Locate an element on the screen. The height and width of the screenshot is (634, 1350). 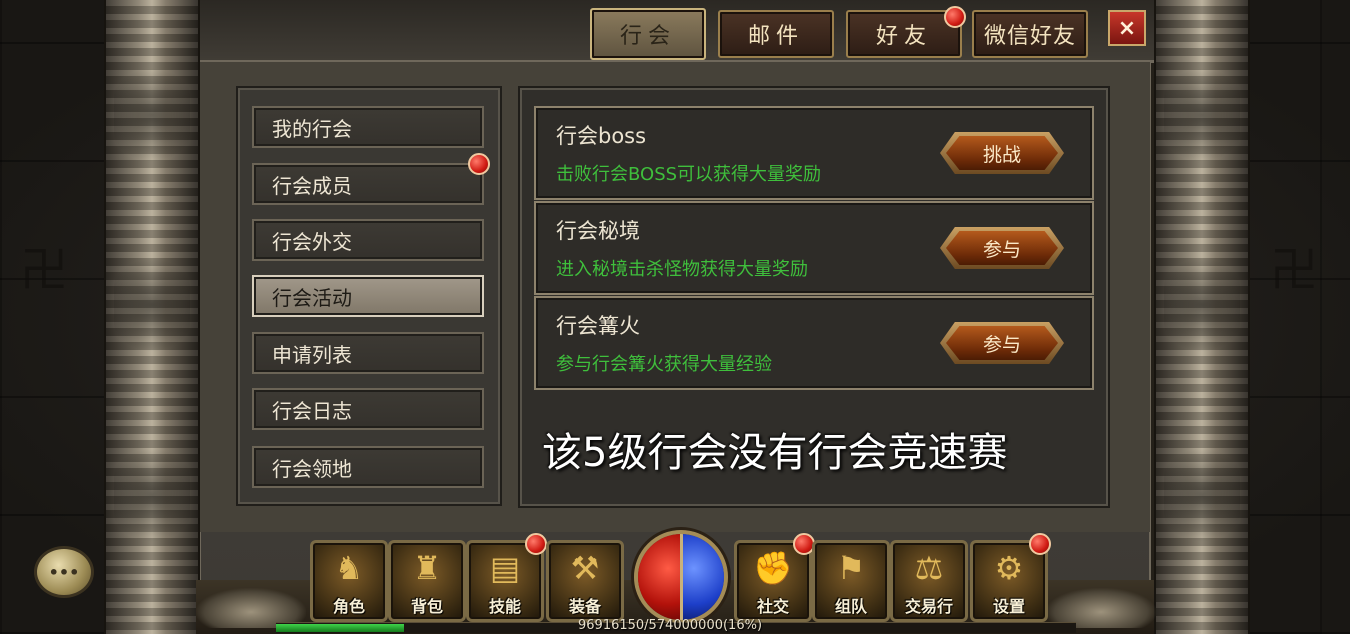
activity-title: 行会boss is located at coordinates (601, 136).